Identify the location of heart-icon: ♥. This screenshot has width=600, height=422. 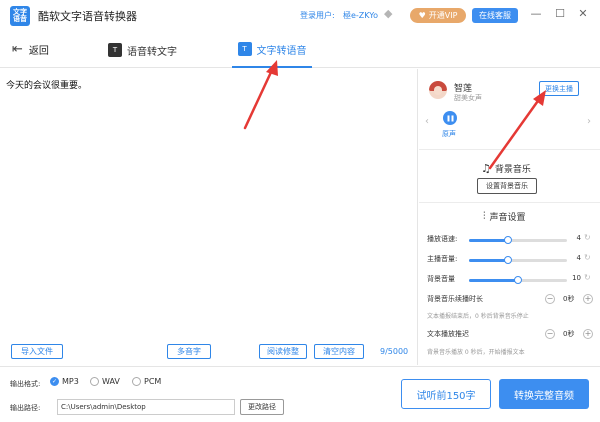
(422, 15).